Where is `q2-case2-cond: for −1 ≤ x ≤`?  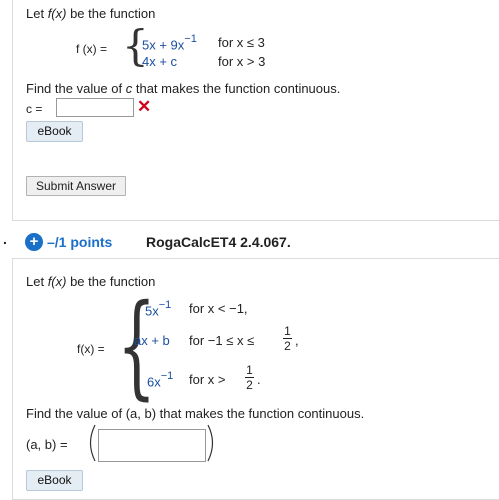
q2-case2-cond: for −1 ≤ x ≤ is located at coordinates (222, 340).